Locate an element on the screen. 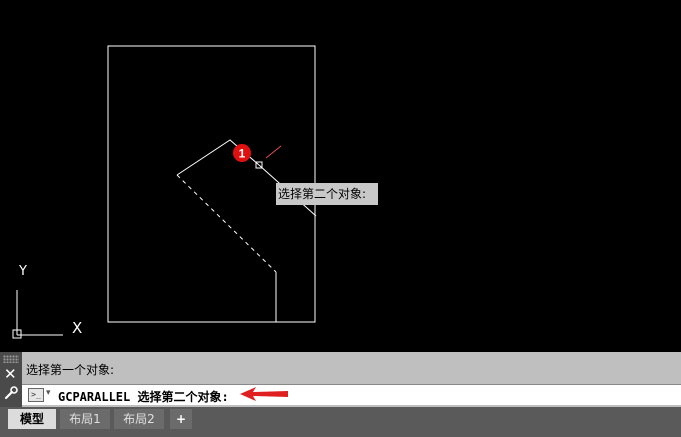  red-arrow-annotation is located at coordinates (264, 394).